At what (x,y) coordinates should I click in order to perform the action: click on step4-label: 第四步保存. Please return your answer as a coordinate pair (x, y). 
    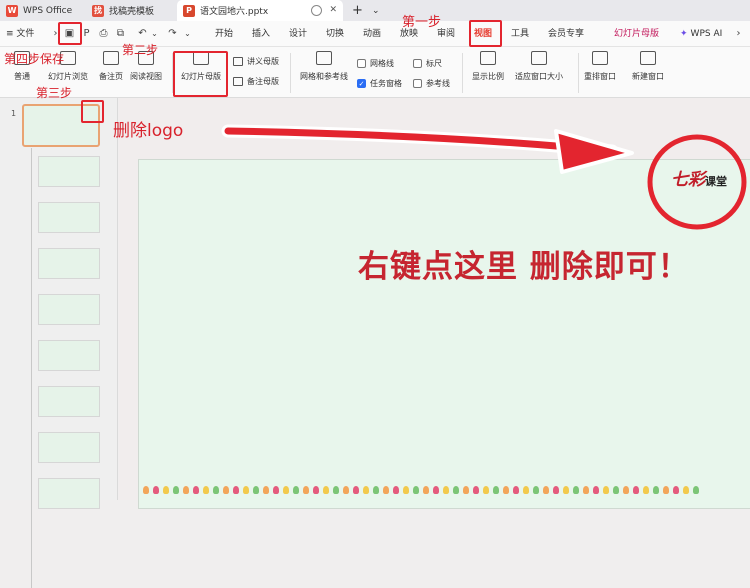
    Looking at the image, I should click on (34, 59).